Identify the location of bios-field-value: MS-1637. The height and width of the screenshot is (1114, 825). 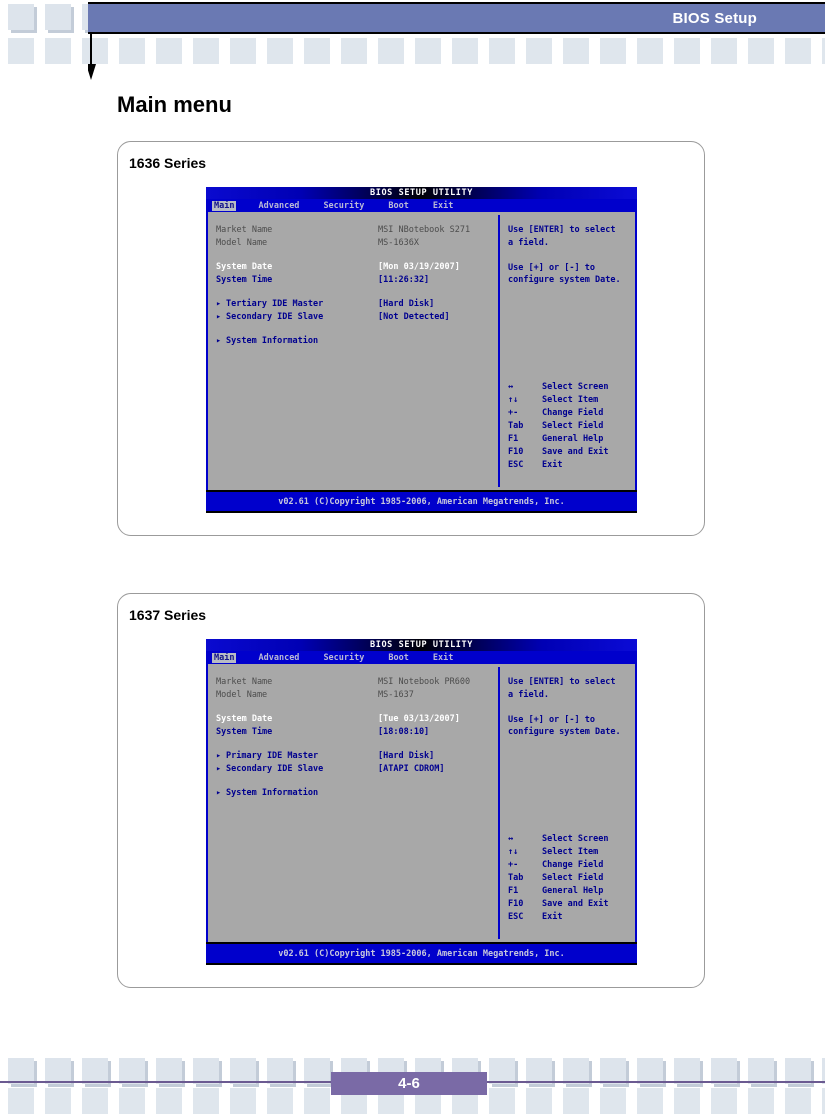
(396, 695).